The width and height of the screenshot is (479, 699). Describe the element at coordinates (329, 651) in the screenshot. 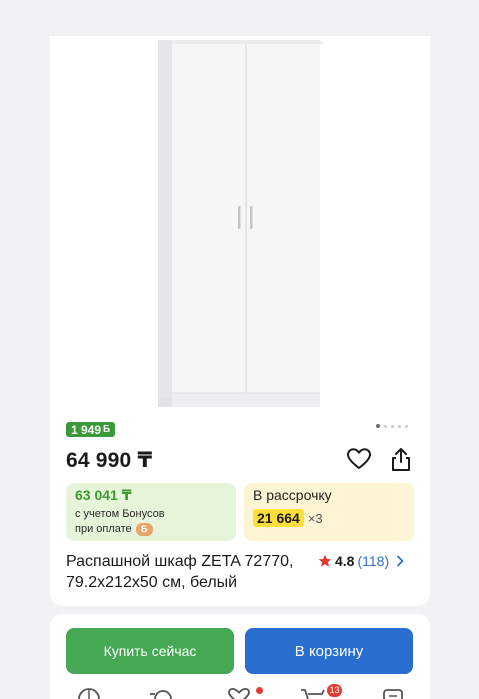

I see `add-to-cart-button: В корзину` at that location.